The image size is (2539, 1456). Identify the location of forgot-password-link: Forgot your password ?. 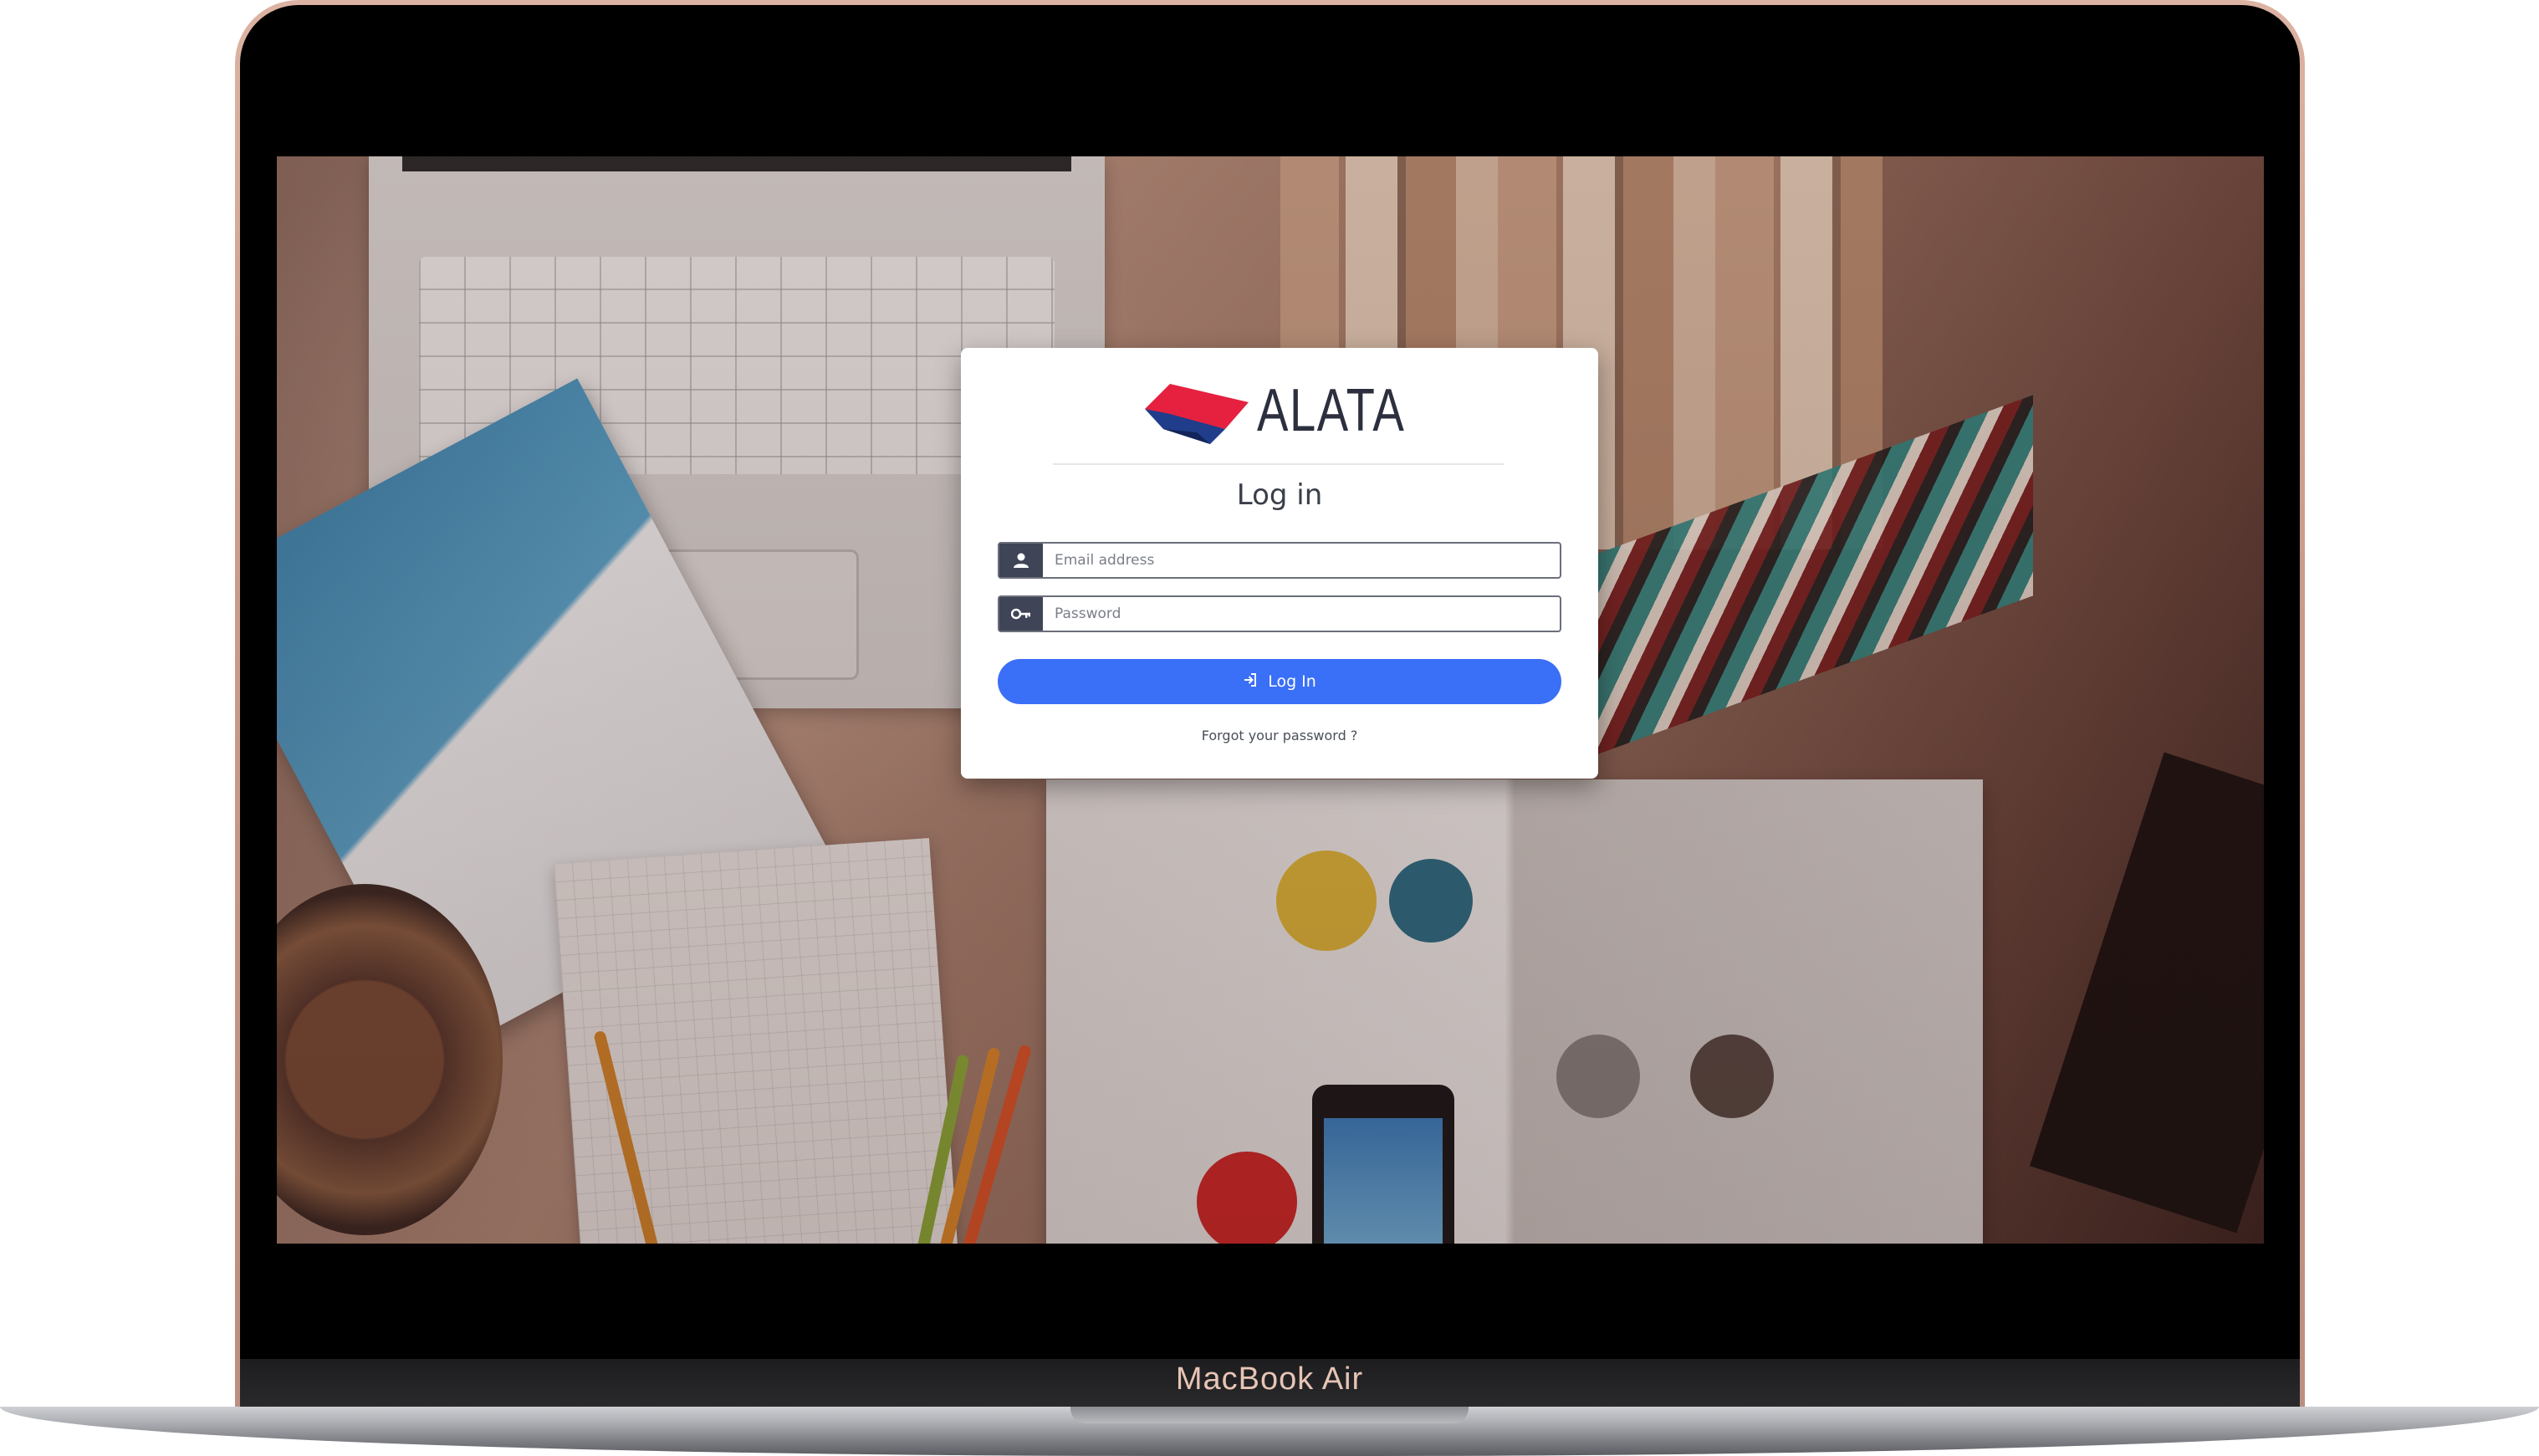
(1280, 735).